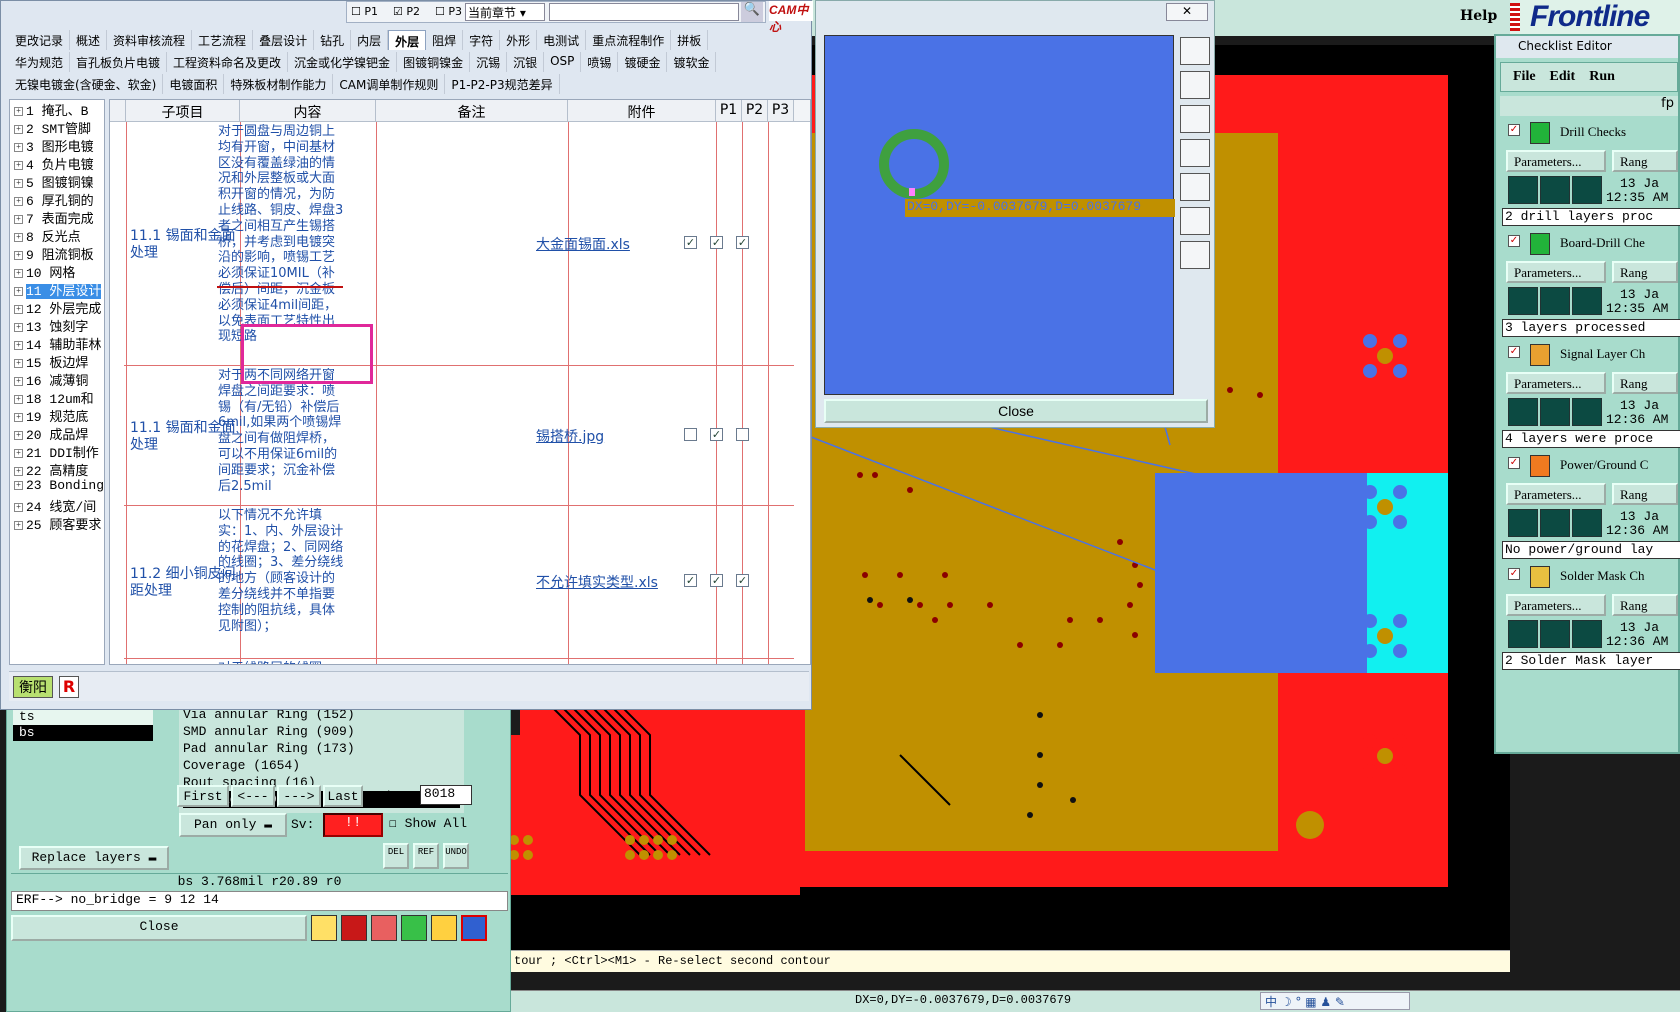 This screenshot has width=1680, height=1012. I want to click on p2-filter: ☑ P2, so click(406, 11).